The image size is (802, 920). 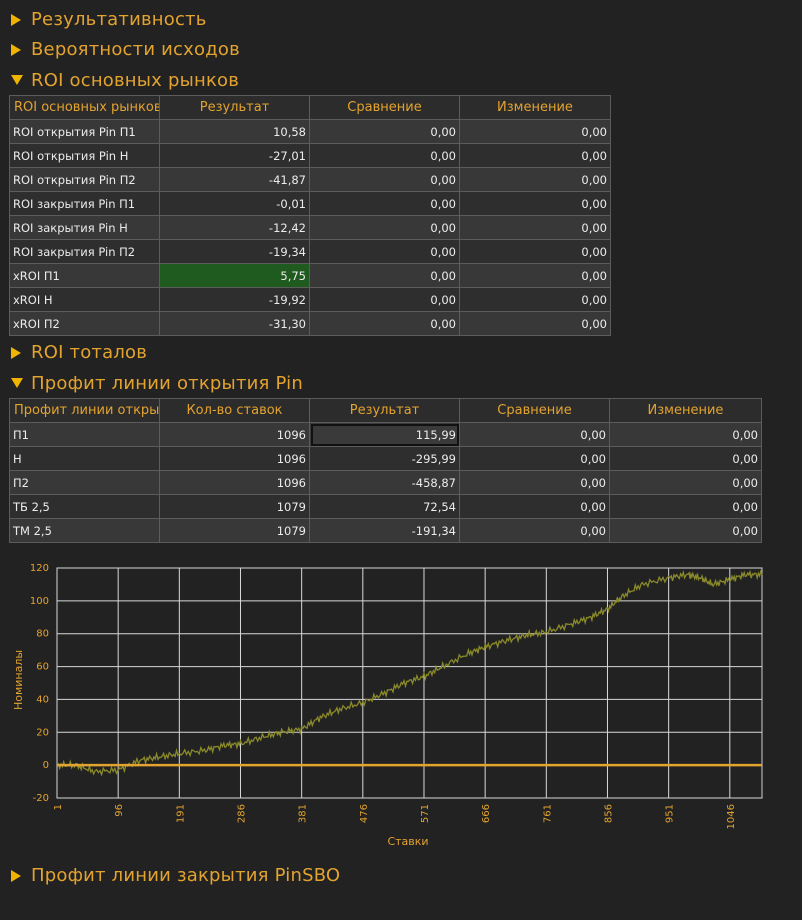 I want to click on y-tick-label: 80, so click(x=42, y=634).